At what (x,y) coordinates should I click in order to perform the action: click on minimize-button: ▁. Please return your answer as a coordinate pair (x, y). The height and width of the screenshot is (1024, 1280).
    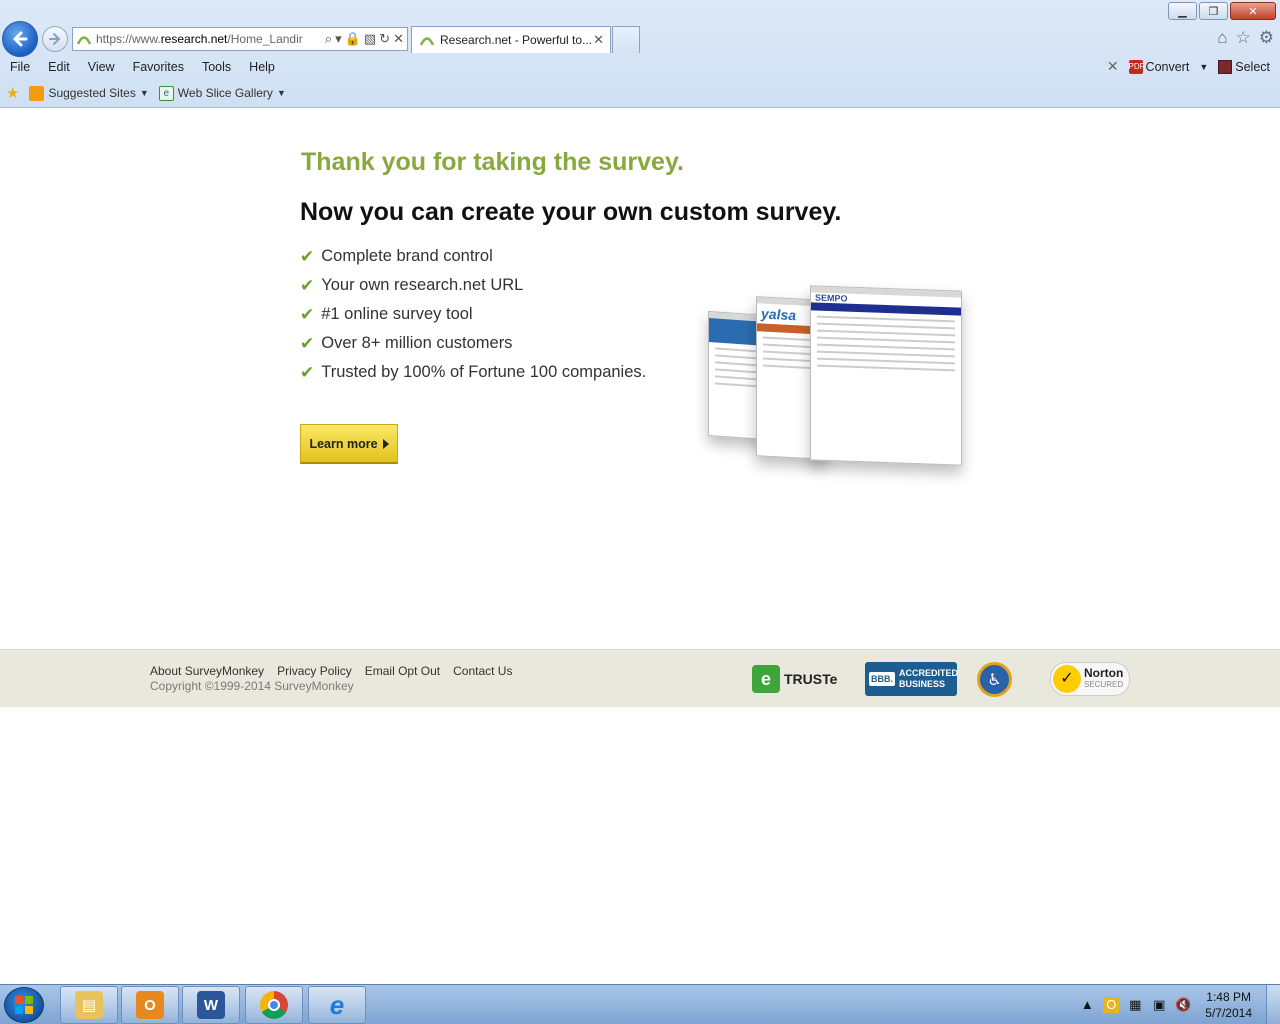
    Looking at the image, I should click on (1182, 11).